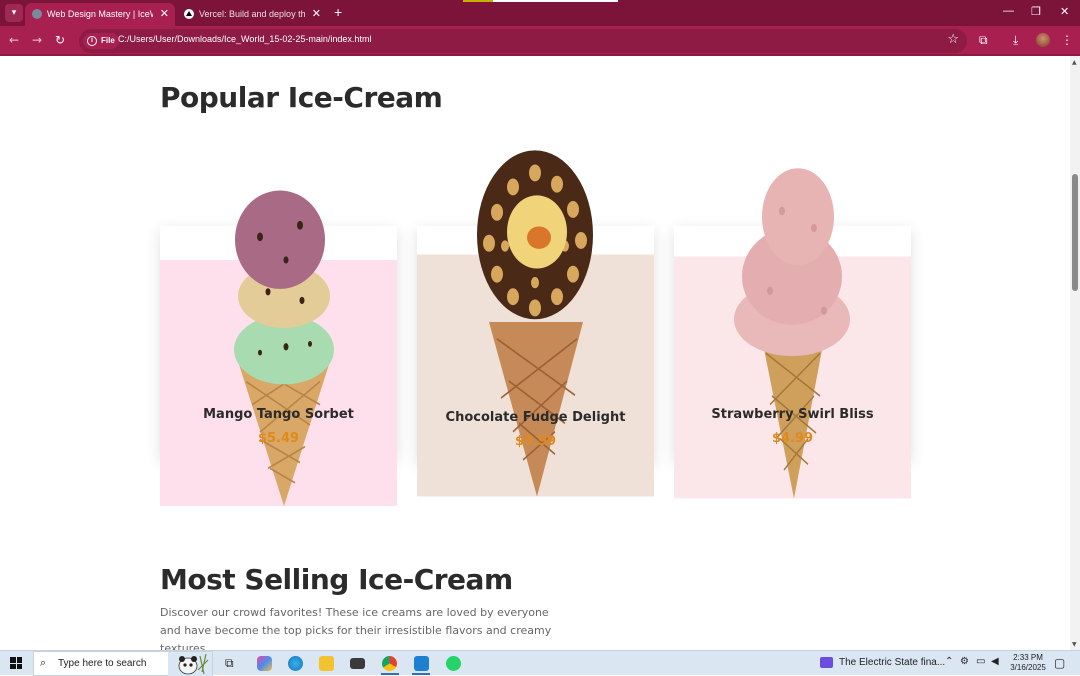  I want to click on extensions-icon: ⧉, so click(983, 40).